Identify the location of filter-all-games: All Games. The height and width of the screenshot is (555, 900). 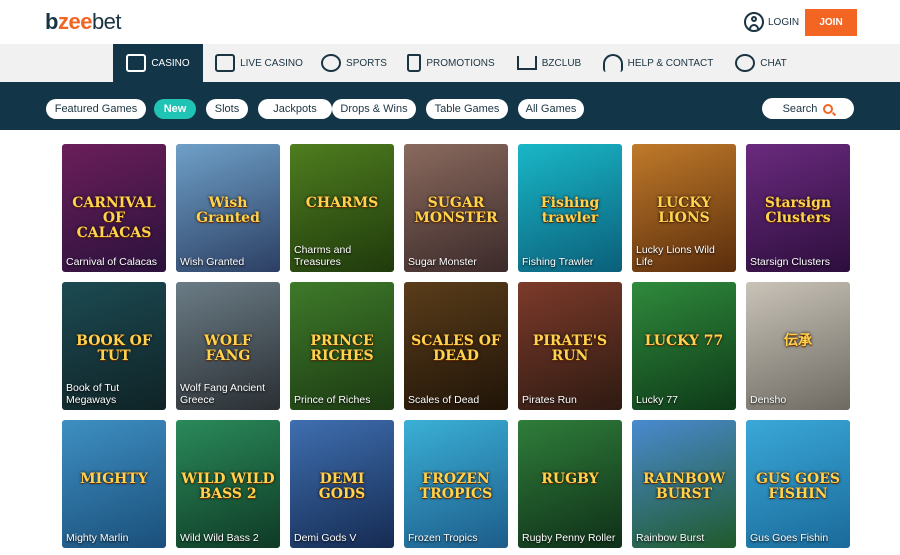
(551, 109).